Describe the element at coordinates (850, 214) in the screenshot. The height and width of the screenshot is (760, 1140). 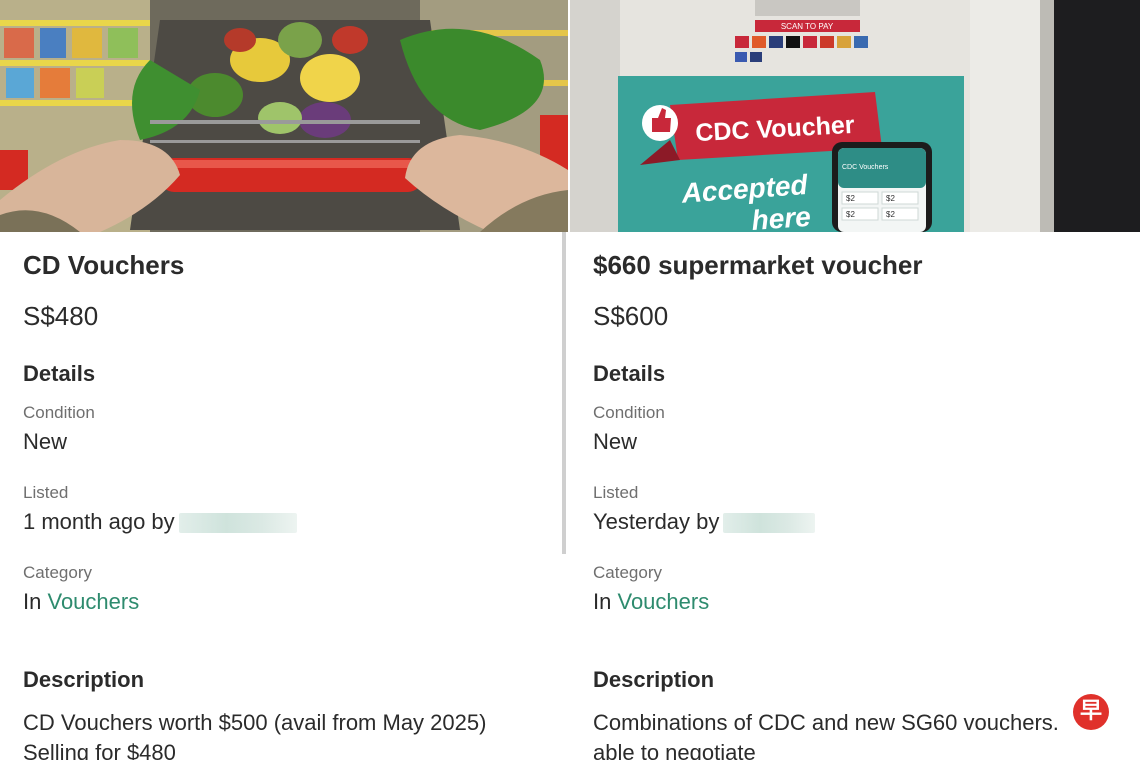
I see `phone-amount-3: $2` at that location.